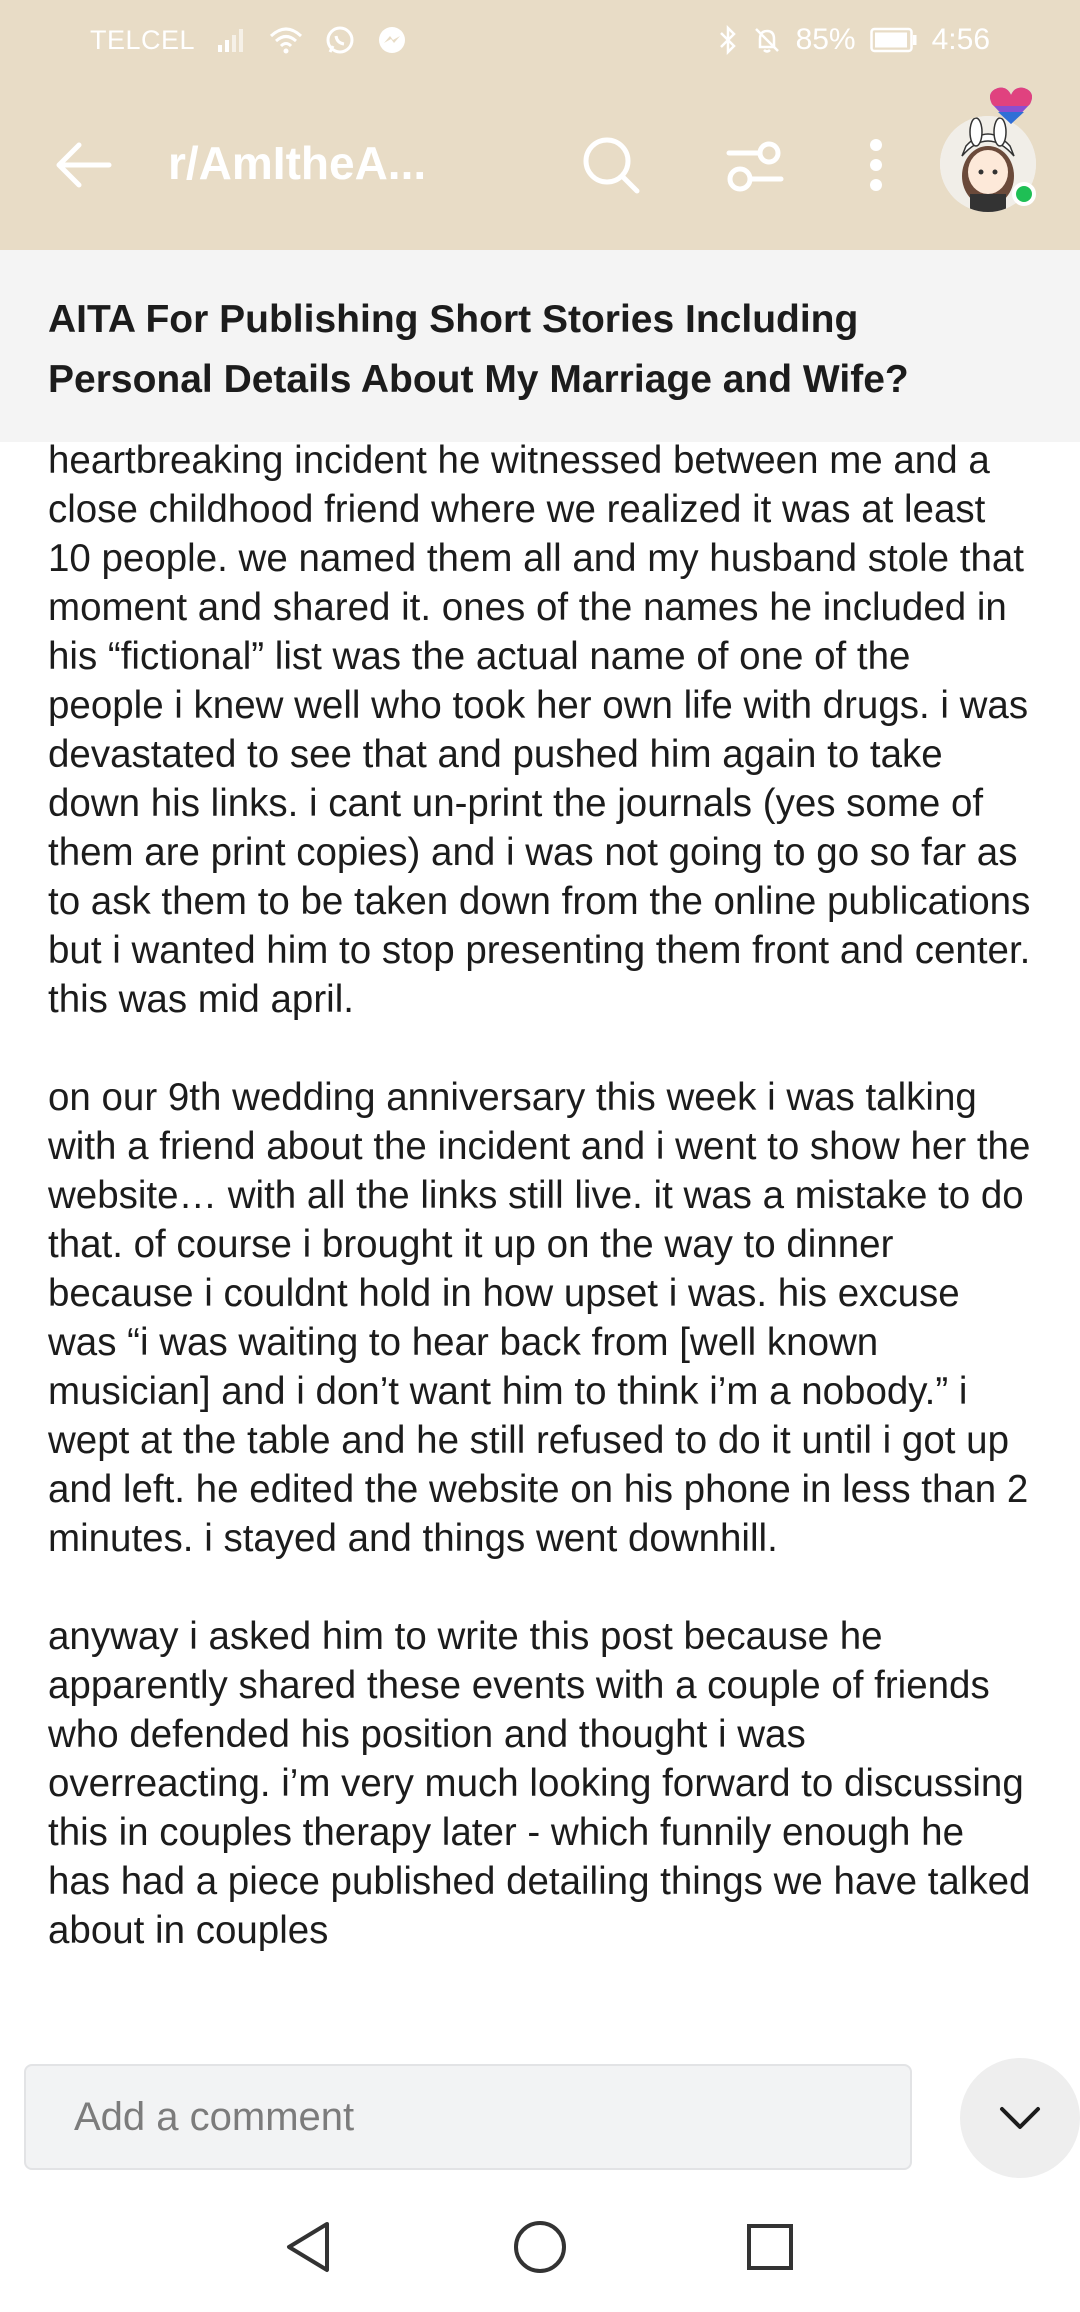 The image size is (1080, 2312). Describe the element at coordinates (468, 2117) in the screenshot. I see `add-comment-input: Add a comment` at that location.